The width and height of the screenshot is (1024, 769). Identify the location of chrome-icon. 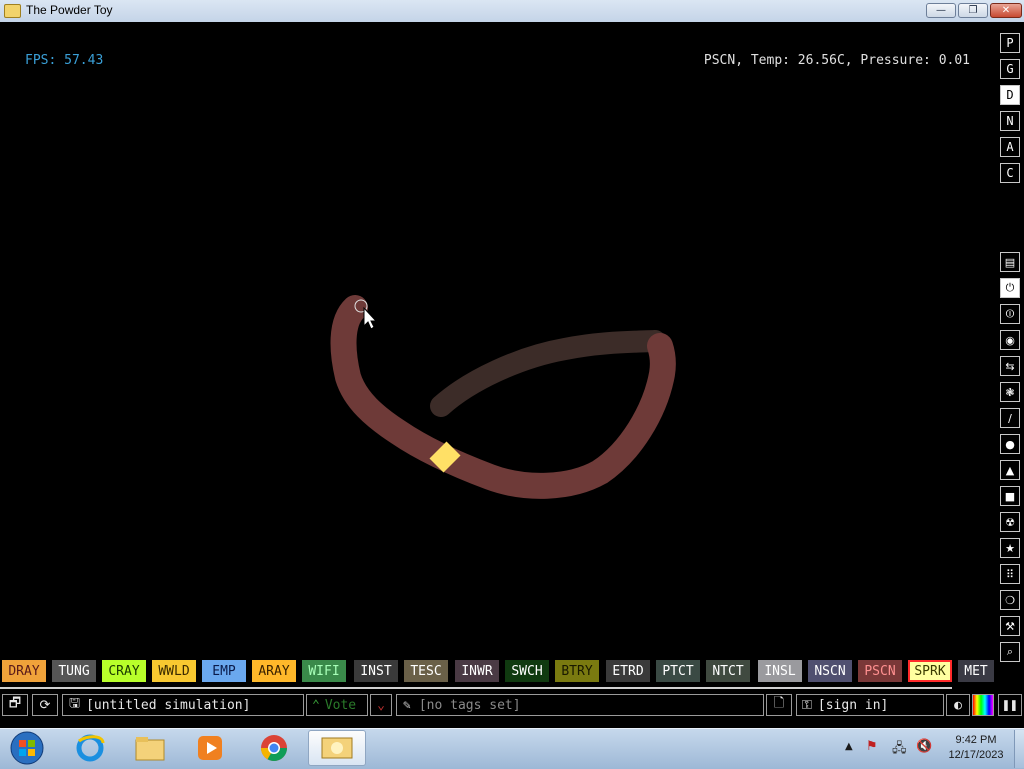
(274, 748).